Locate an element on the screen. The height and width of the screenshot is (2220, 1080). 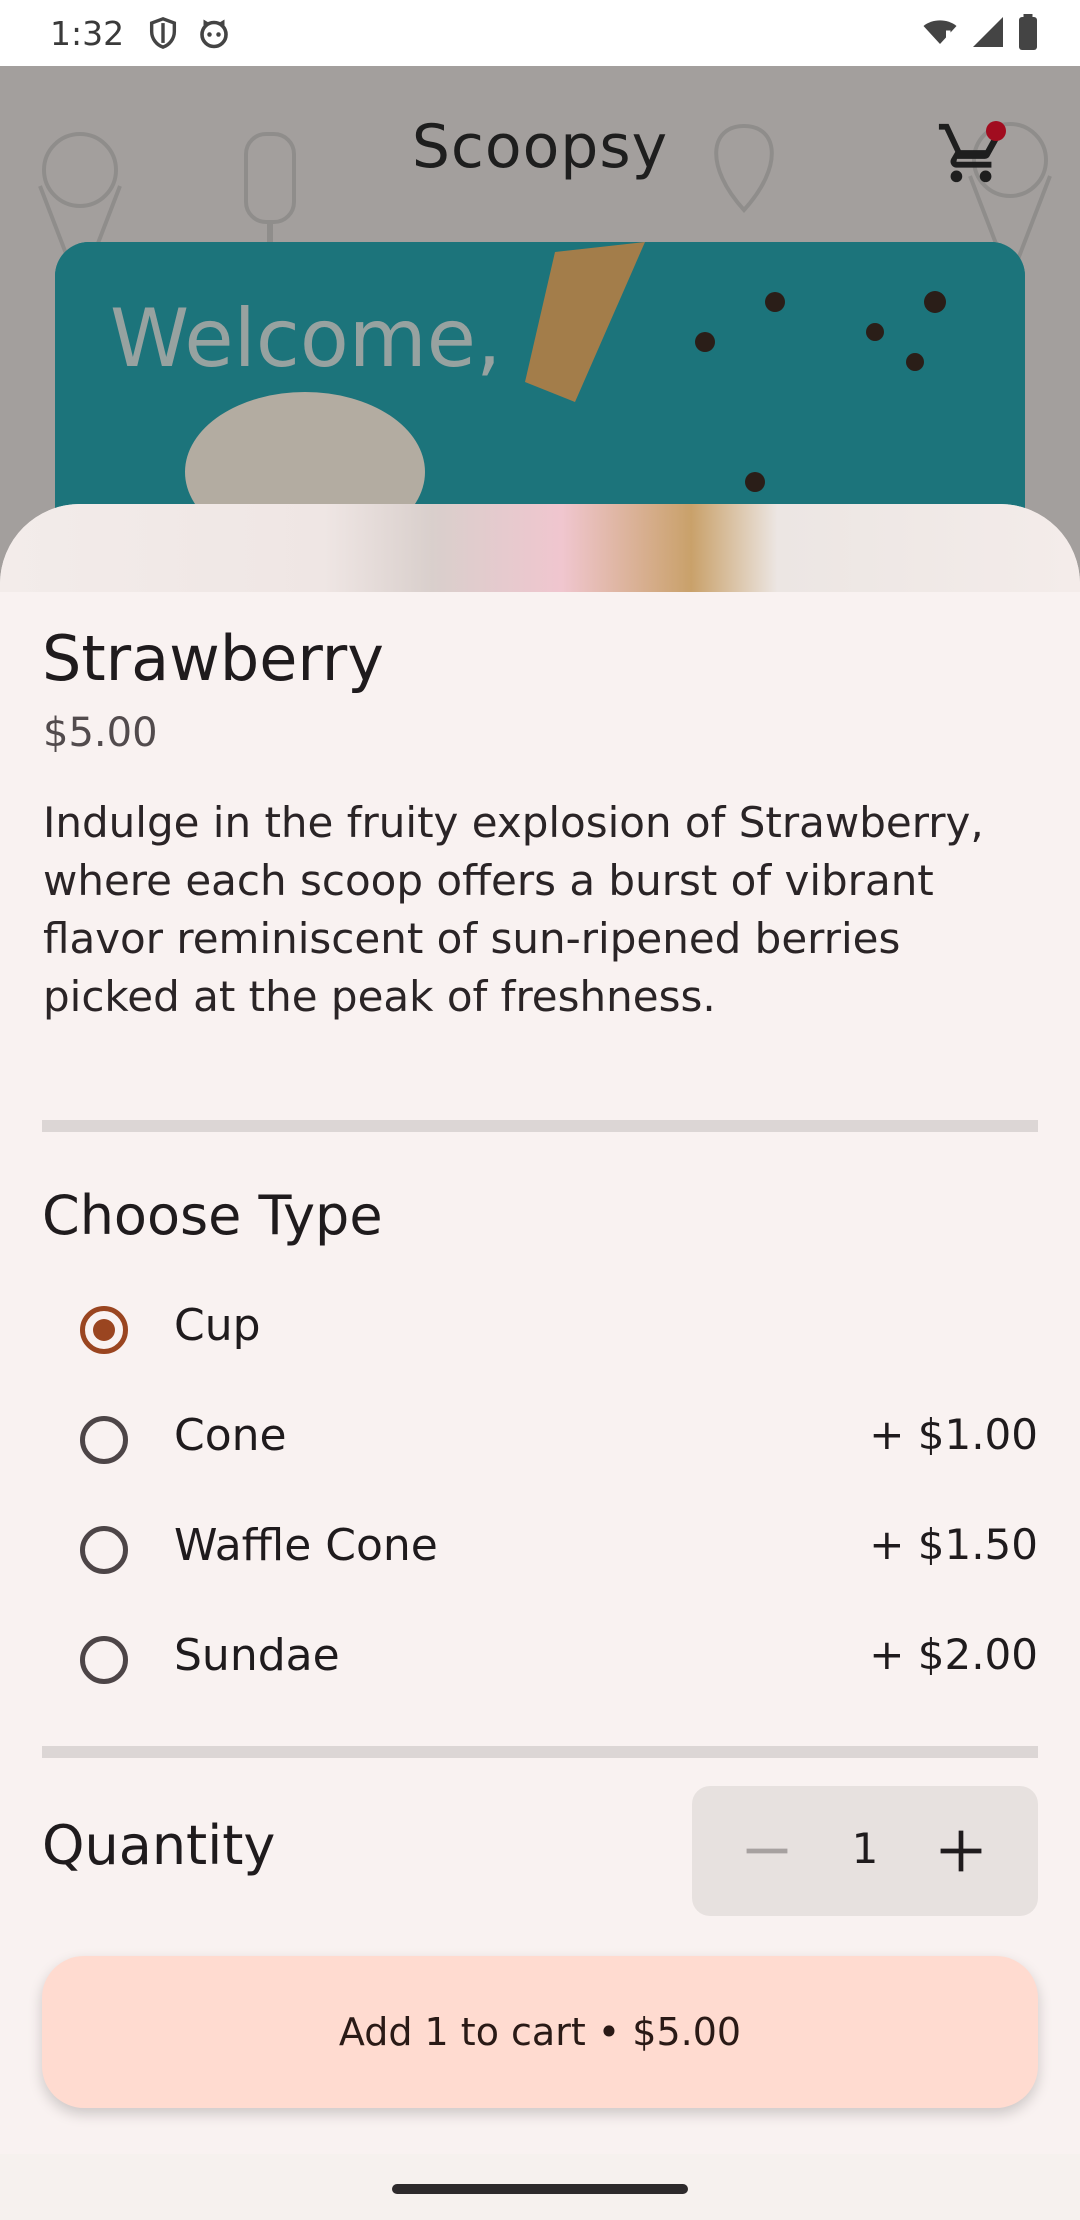
add-to-cart-button: Add 1 to cart • $5.00 is located at coordinates (540, 2032).